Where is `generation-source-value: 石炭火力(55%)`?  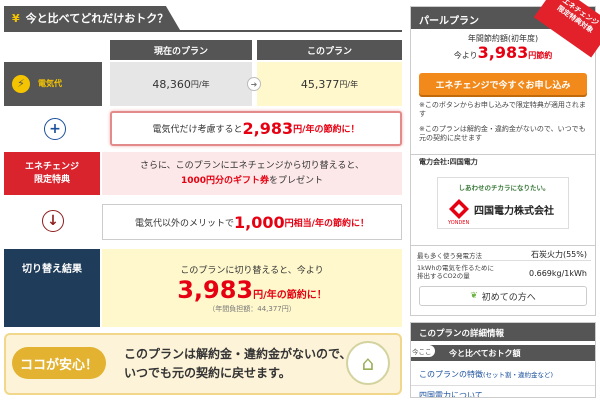
generation-source-value: 石炭火力(55%) is located at coordinates (558, 254).